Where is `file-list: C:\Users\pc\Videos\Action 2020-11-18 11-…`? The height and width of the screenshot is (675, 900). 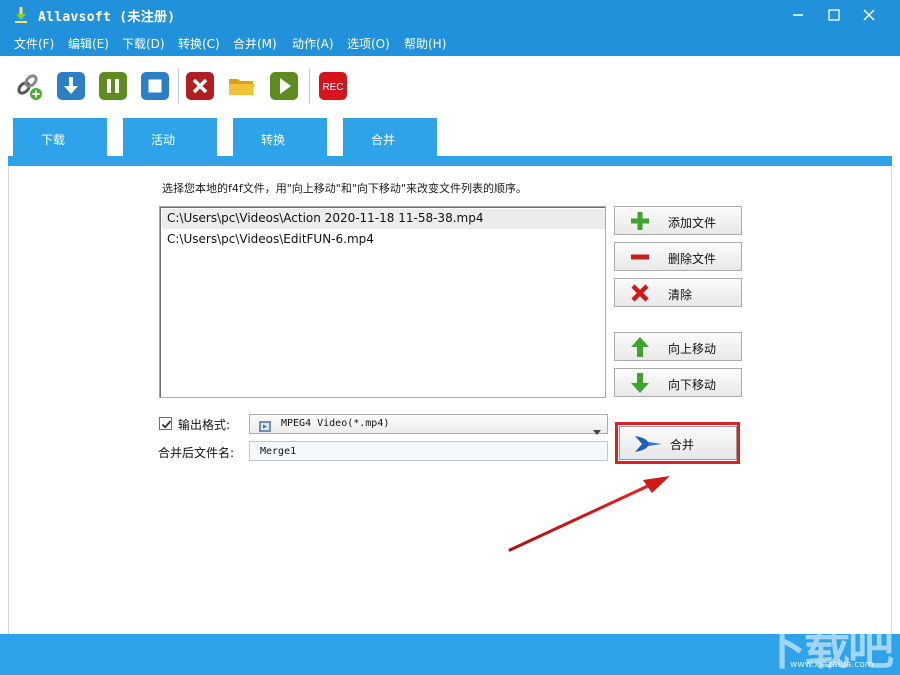
file-list: C:\Users\pc\Videos\Action 2020-11-18 11-… is located at coordinates (382, 302).